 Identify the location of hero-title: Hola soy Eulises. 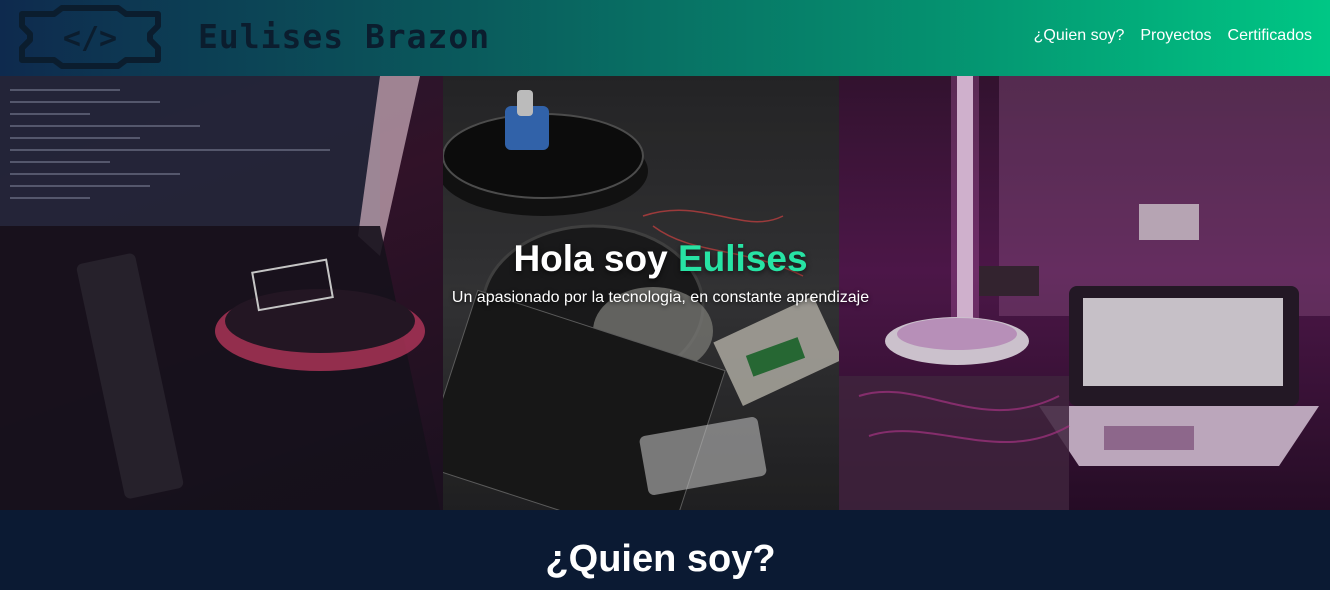
(660, 259).